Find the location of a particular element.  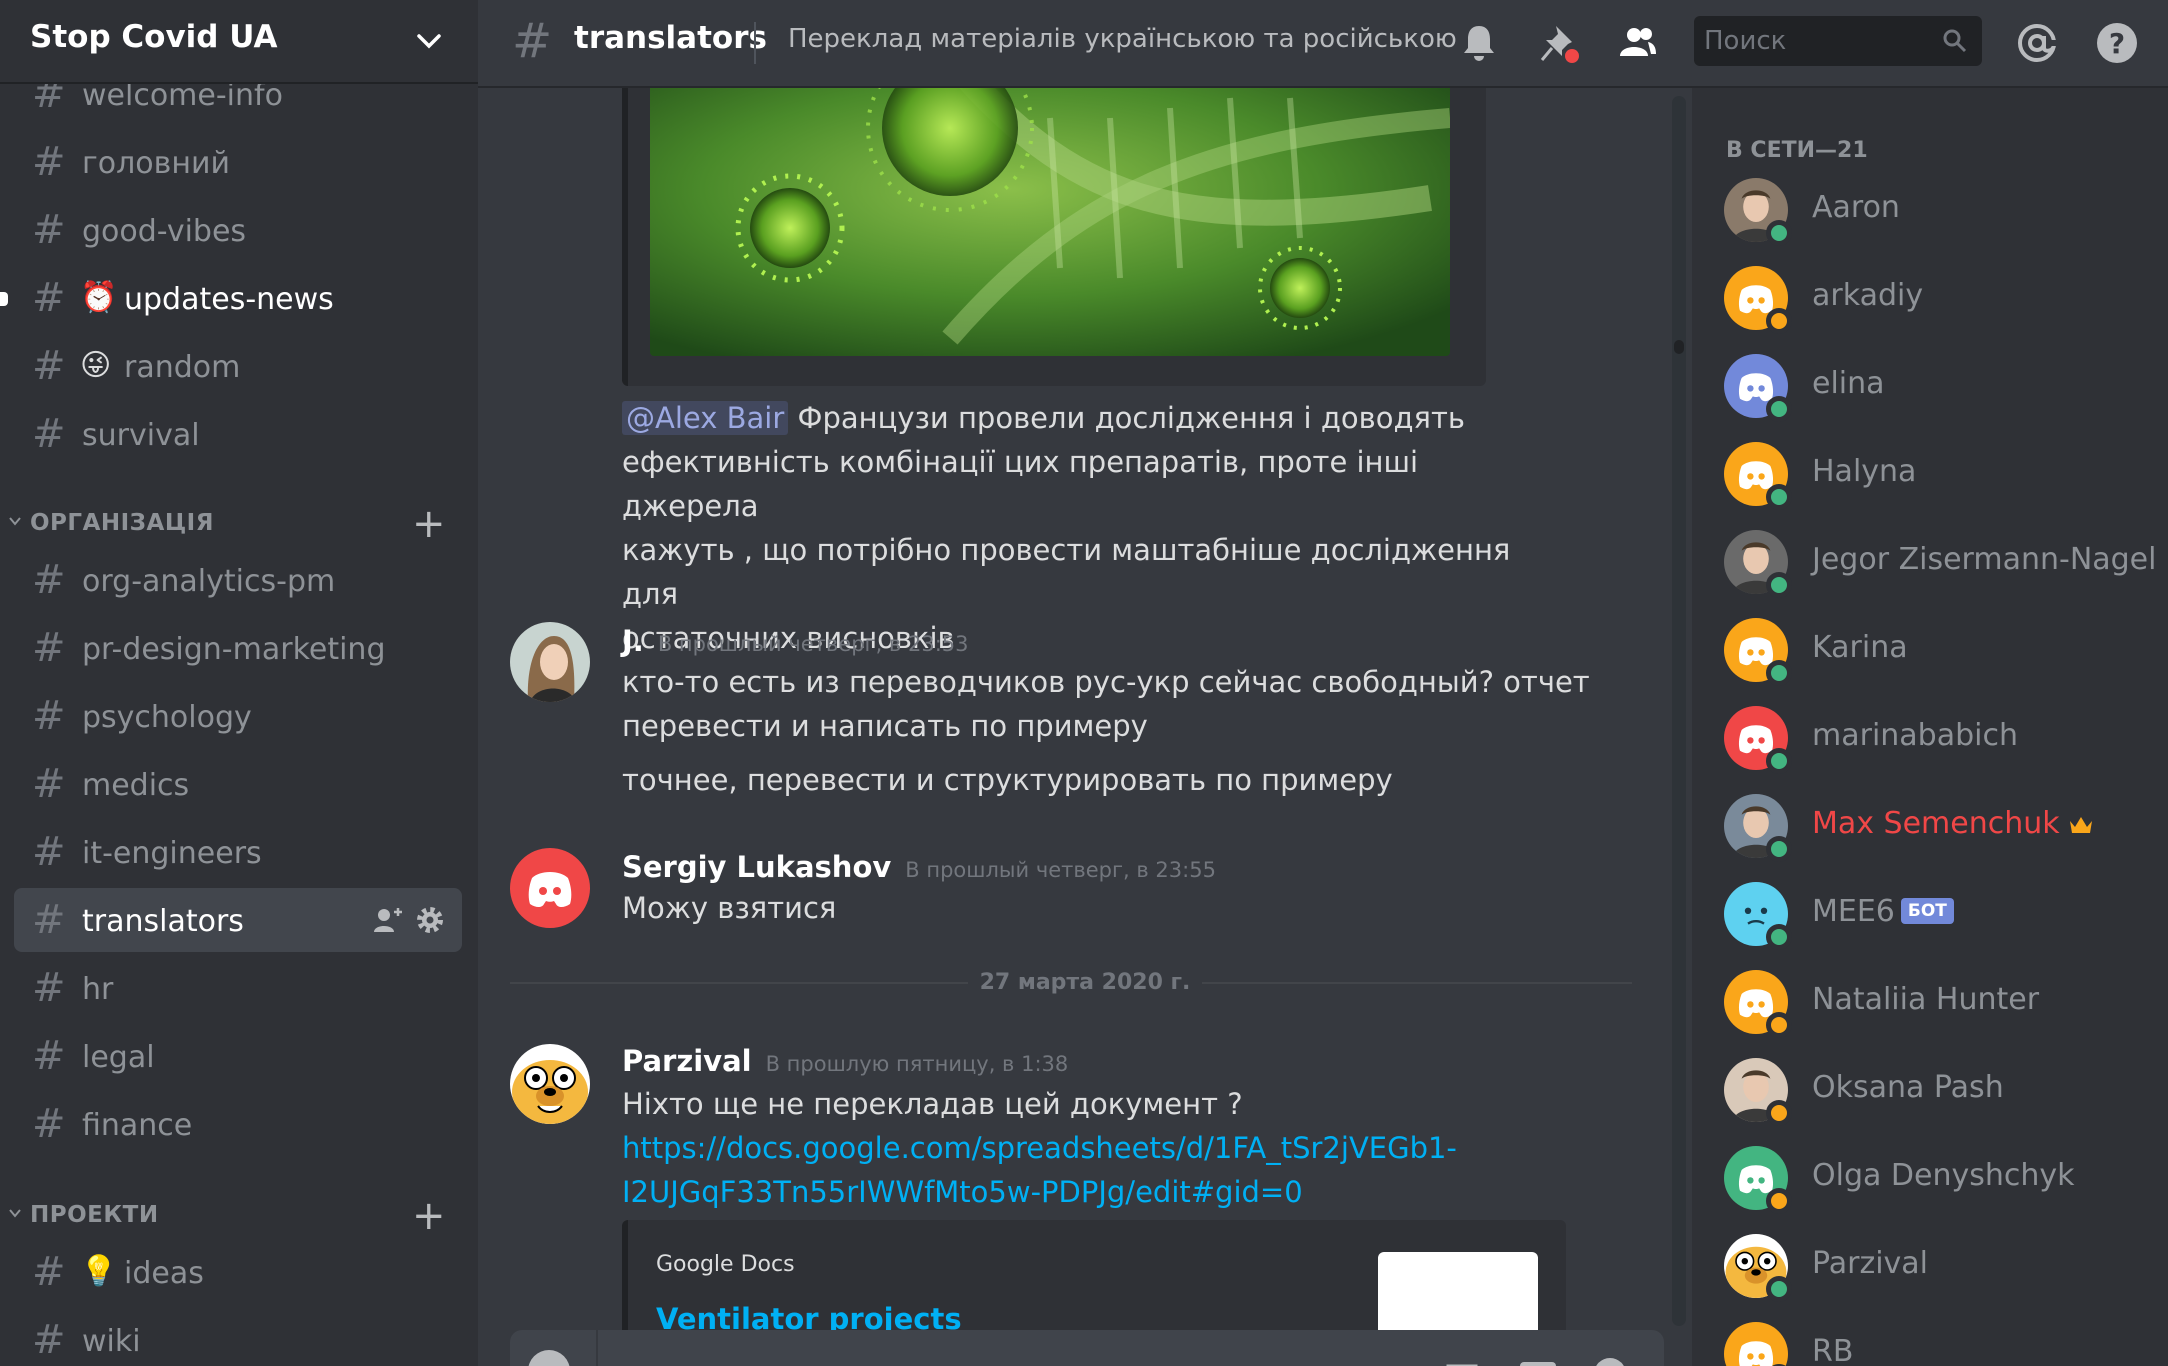

divider is located at coordinates (597, 1348).